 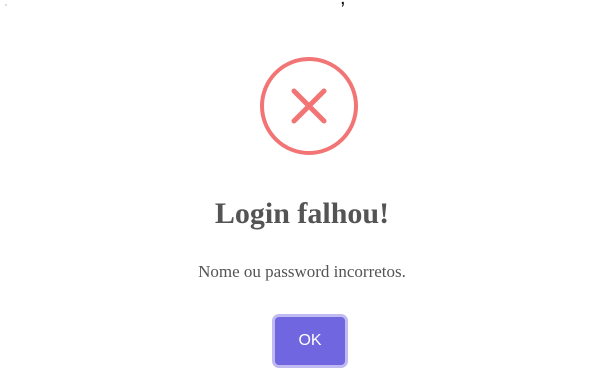 I want to click on dialog-title: Login falhou!, so click(x=302, y=213).